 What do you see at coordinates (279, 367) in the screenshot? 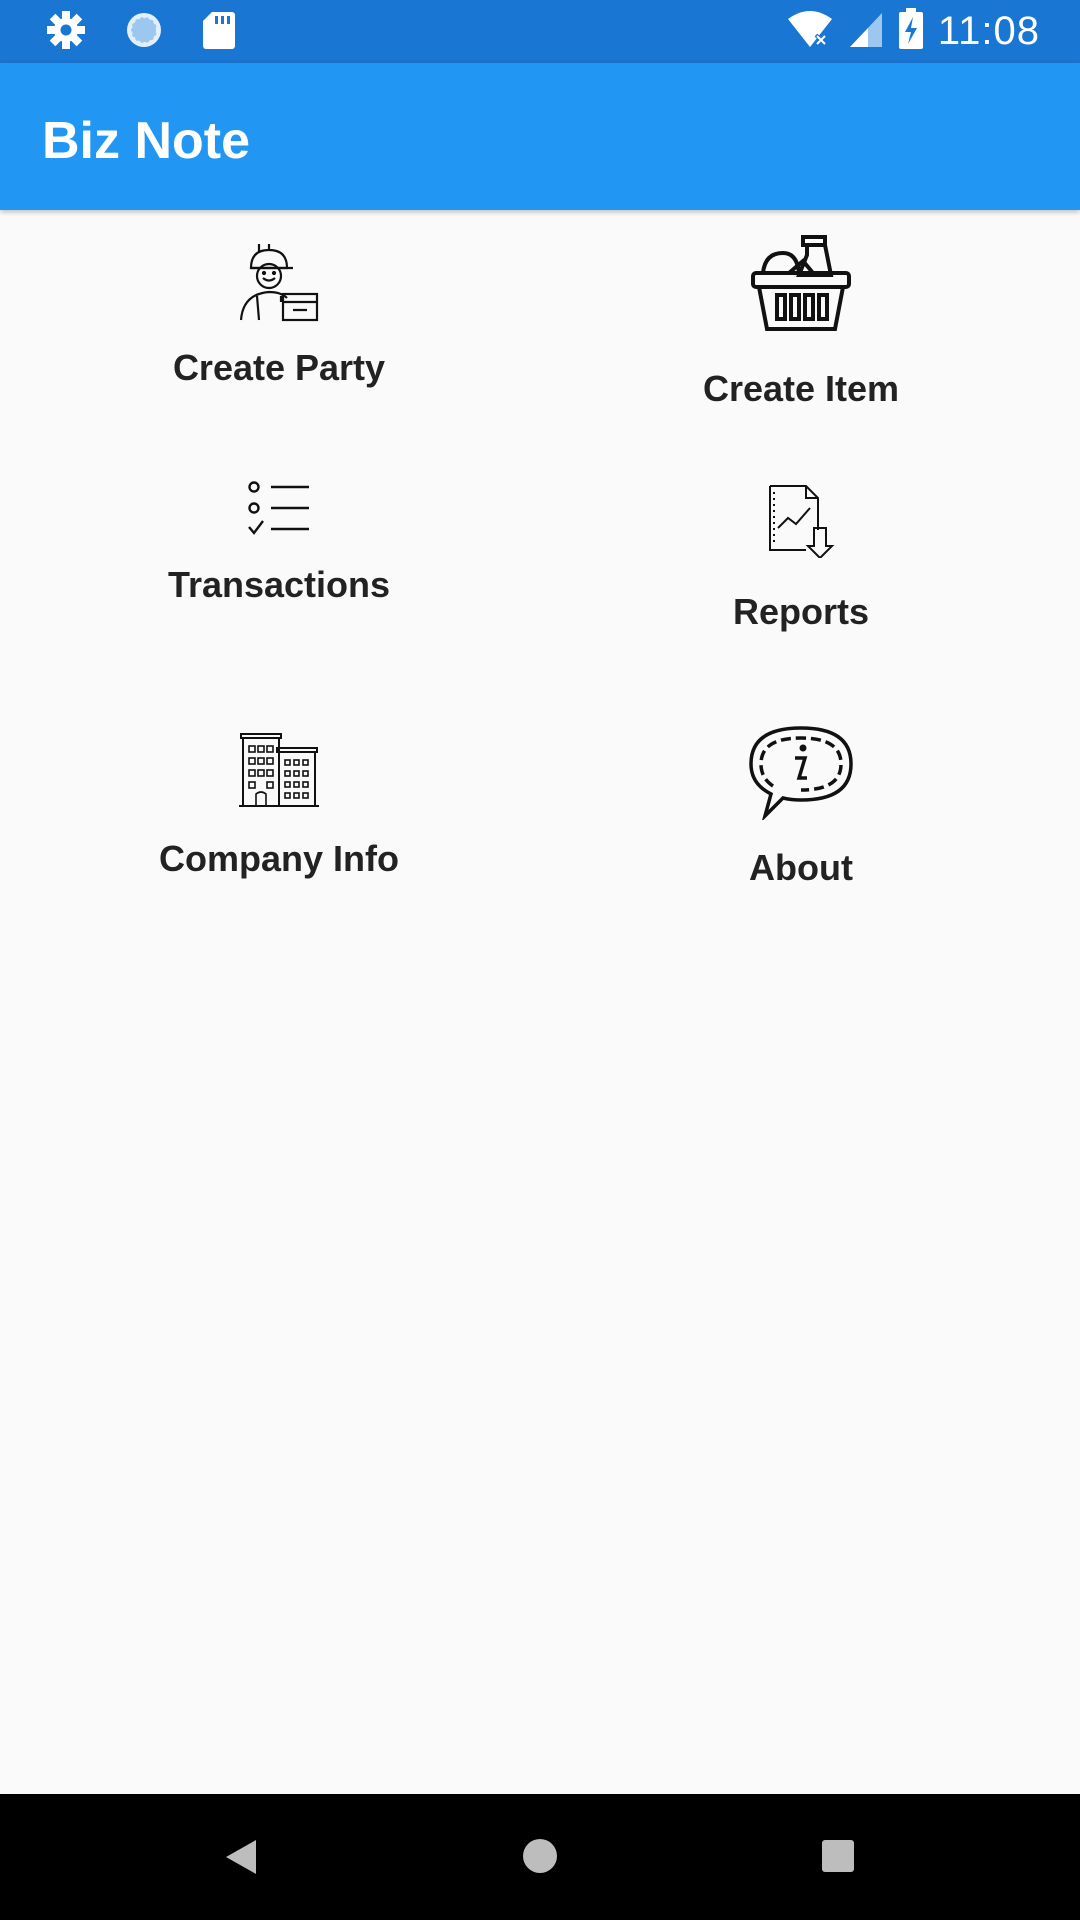
I see `create-party-label: Create Party` at bounding box center [279, 367].